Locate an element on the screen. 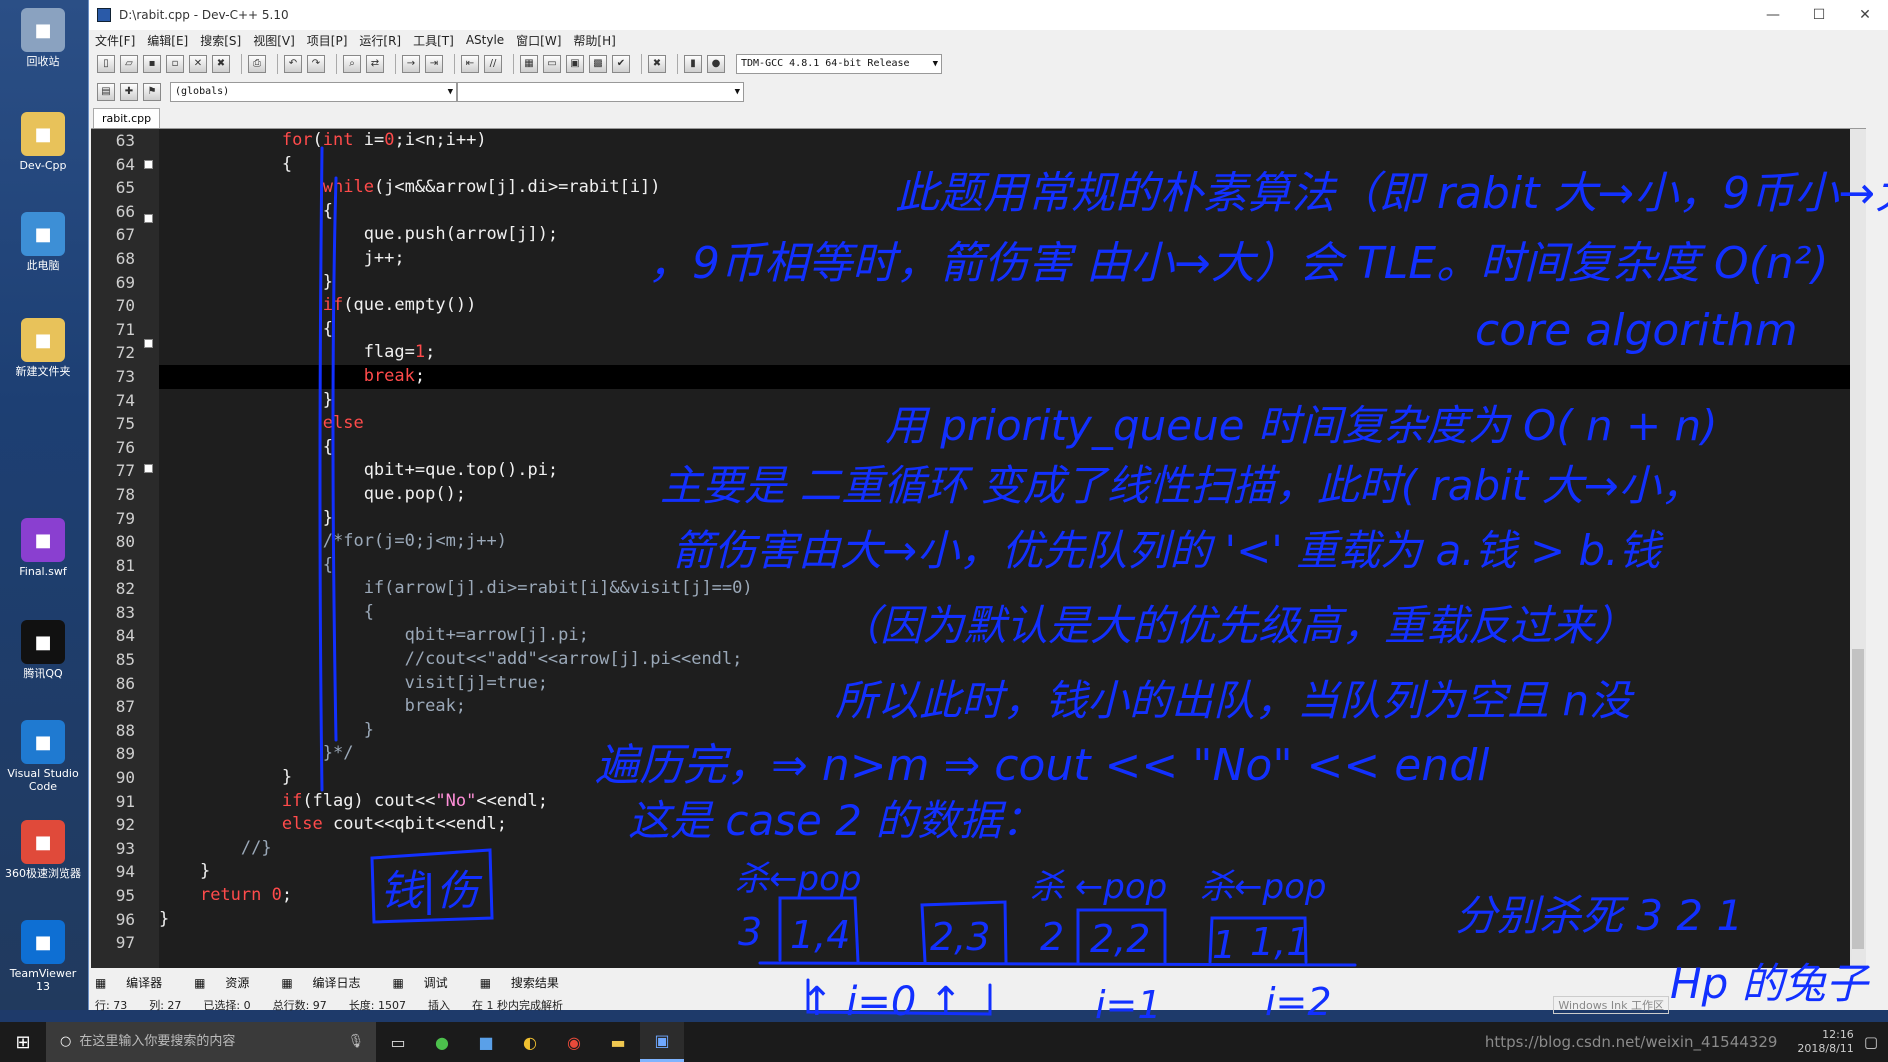 This screenshot has height=1062, width=1888. menu-item: 运行[R] is located at coordinates (380, 40).